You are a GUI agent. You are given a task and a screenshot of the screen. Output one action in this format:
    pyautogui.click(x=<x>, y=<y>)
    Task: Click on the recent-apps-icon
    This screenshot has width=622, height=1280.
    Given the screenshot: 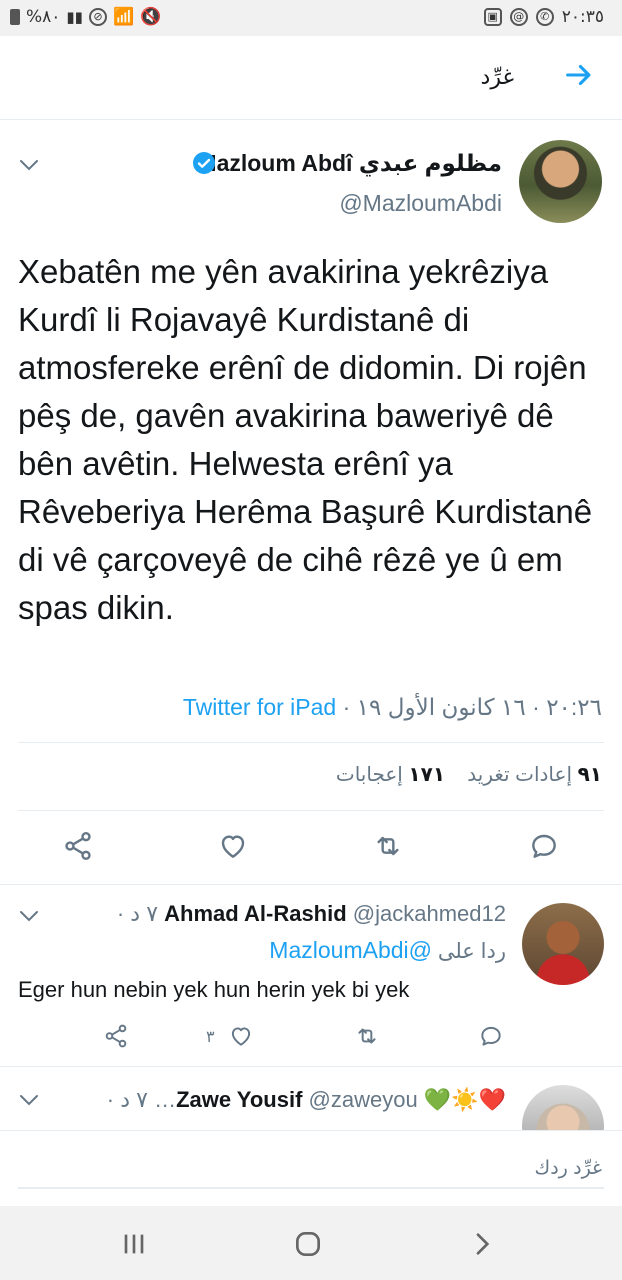 What is the action you would take?
    pyautogui.click(x=134, y=1244)
    